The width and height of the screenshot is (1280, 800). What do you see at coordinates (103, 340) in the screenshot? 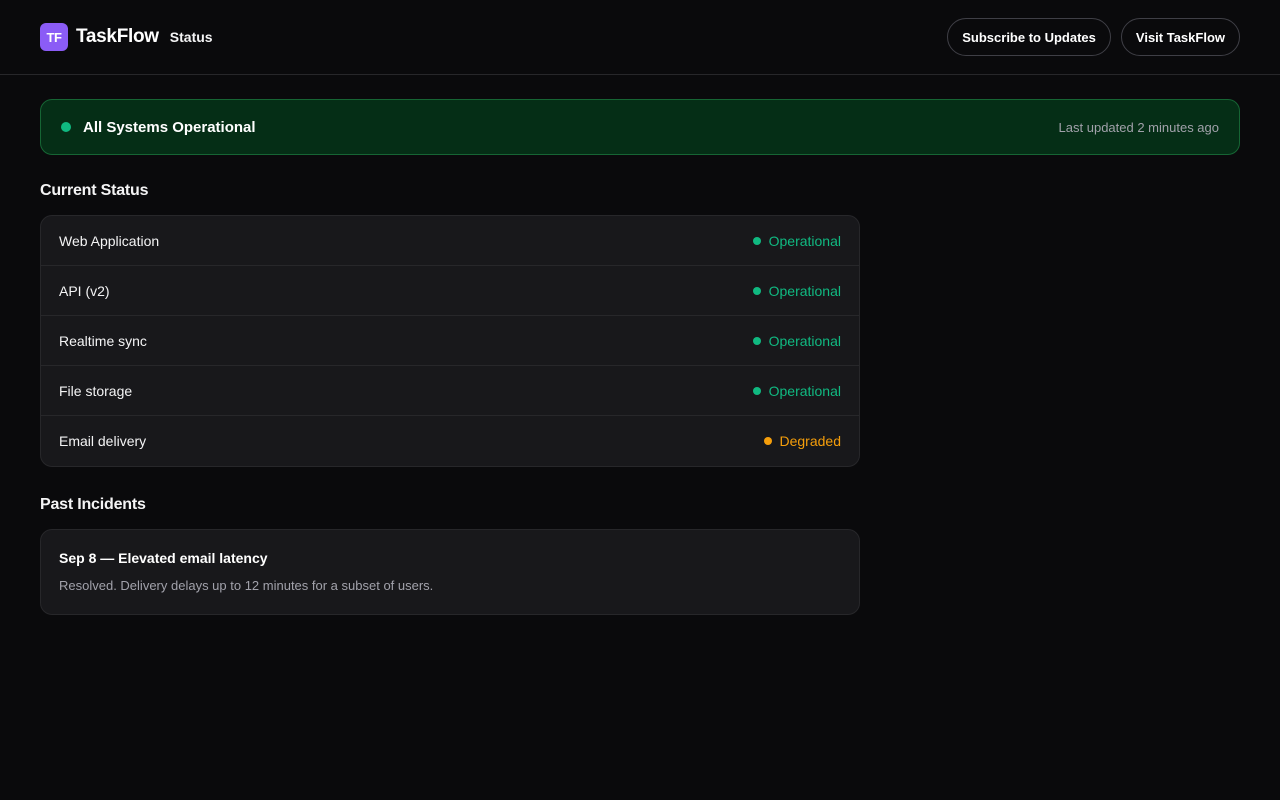
I see `service-name: Realtime sync` at bounding box center [103, 340].